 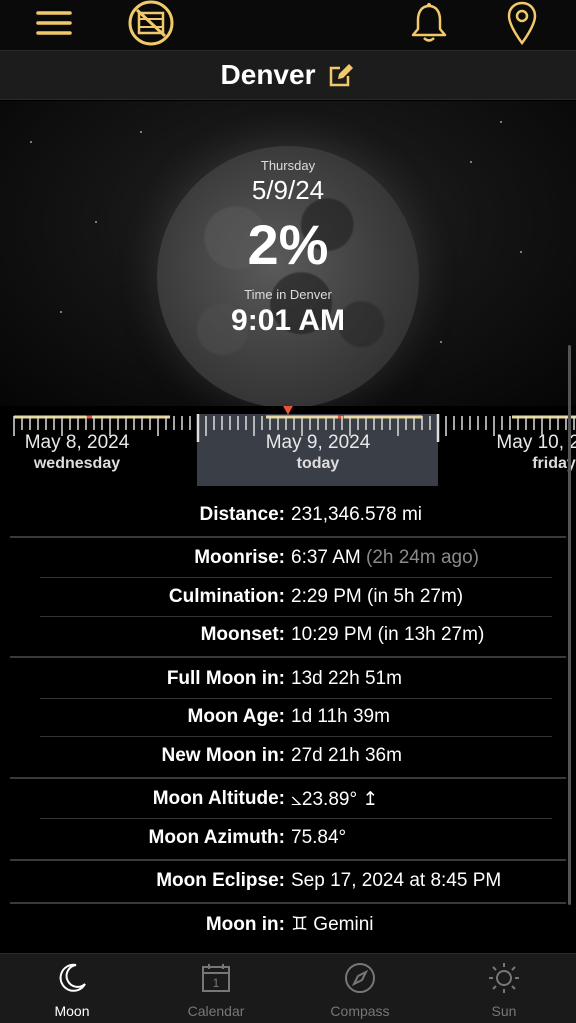 What do you see at coordinates (388, 635) in the screenshot?
I see `moonset-value: 10:29 PM (in 13h 27m)` at bounding box center [388, 635].